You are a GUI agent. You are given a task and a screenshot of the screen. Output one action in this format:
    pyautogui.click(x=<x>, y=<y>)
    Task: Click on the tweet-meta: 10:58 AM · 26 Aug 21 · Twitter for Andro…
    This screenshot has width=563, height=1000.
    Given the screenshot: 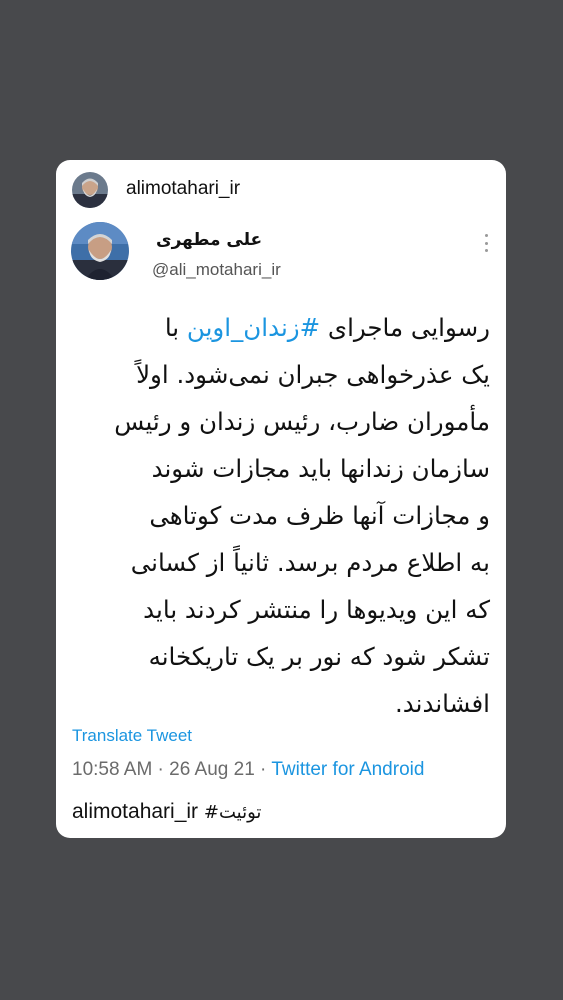 What is the action you would take?
    pyautogui.click(x=248, y=770)
    